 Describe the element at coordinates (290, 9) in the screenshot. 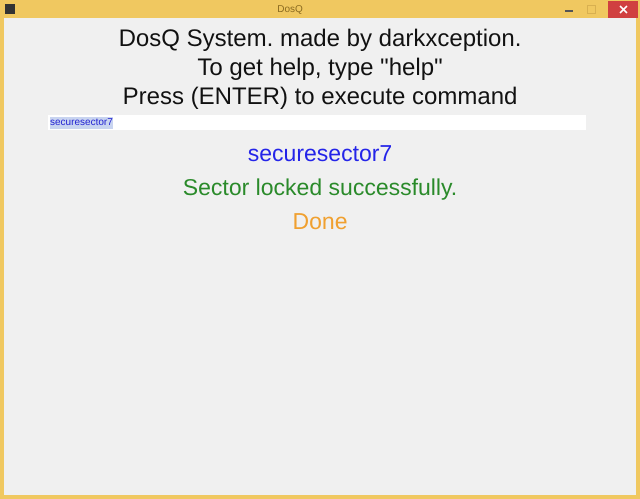

I see `window-title: DosQ` at that location.